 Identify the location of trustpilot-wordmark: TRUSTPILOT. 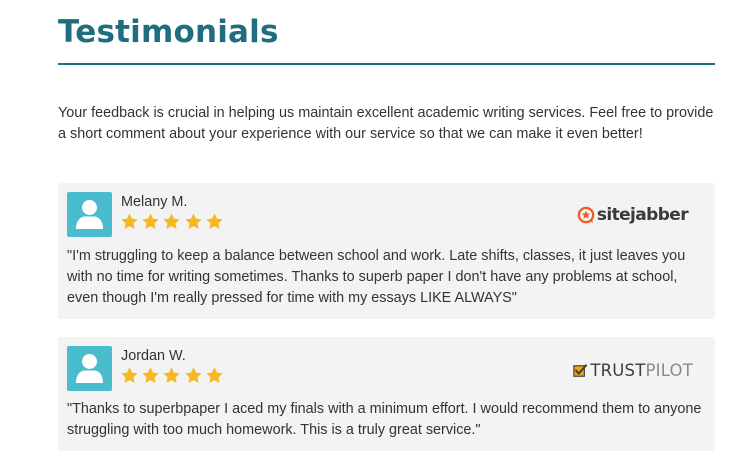
(641, 370).